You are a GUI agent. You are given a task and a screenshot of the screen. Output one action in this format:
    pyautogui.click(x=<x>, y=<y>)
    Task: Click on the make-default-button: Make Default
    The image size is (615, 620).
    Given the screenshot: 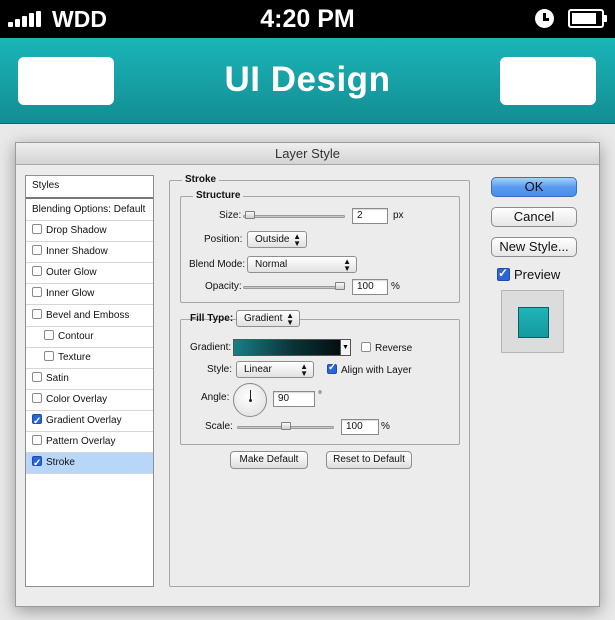 What is the action you would take?
    pyautogui.click(x=269, y=460)
    